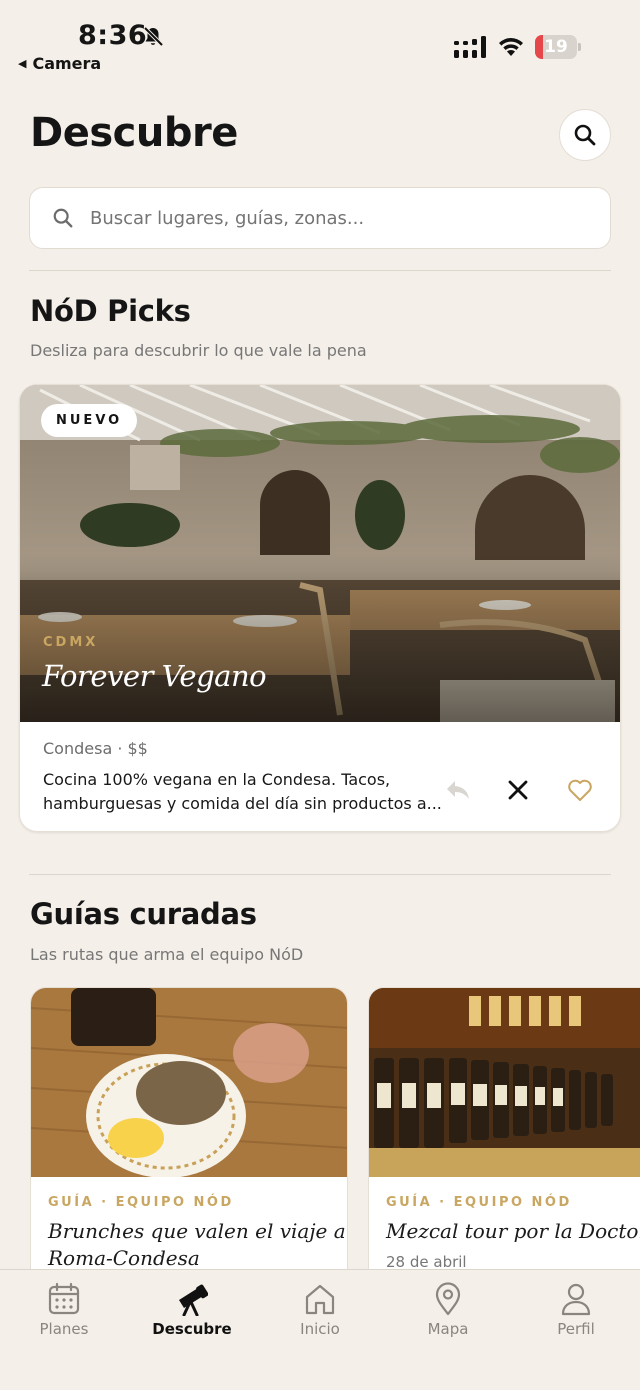 The width and height of the screenshot is (640, 1390). What do you see at coordinates (143, 914) in the screenshot?
I see `guides-title: Guías curadas` at bounding box center [143, 914].